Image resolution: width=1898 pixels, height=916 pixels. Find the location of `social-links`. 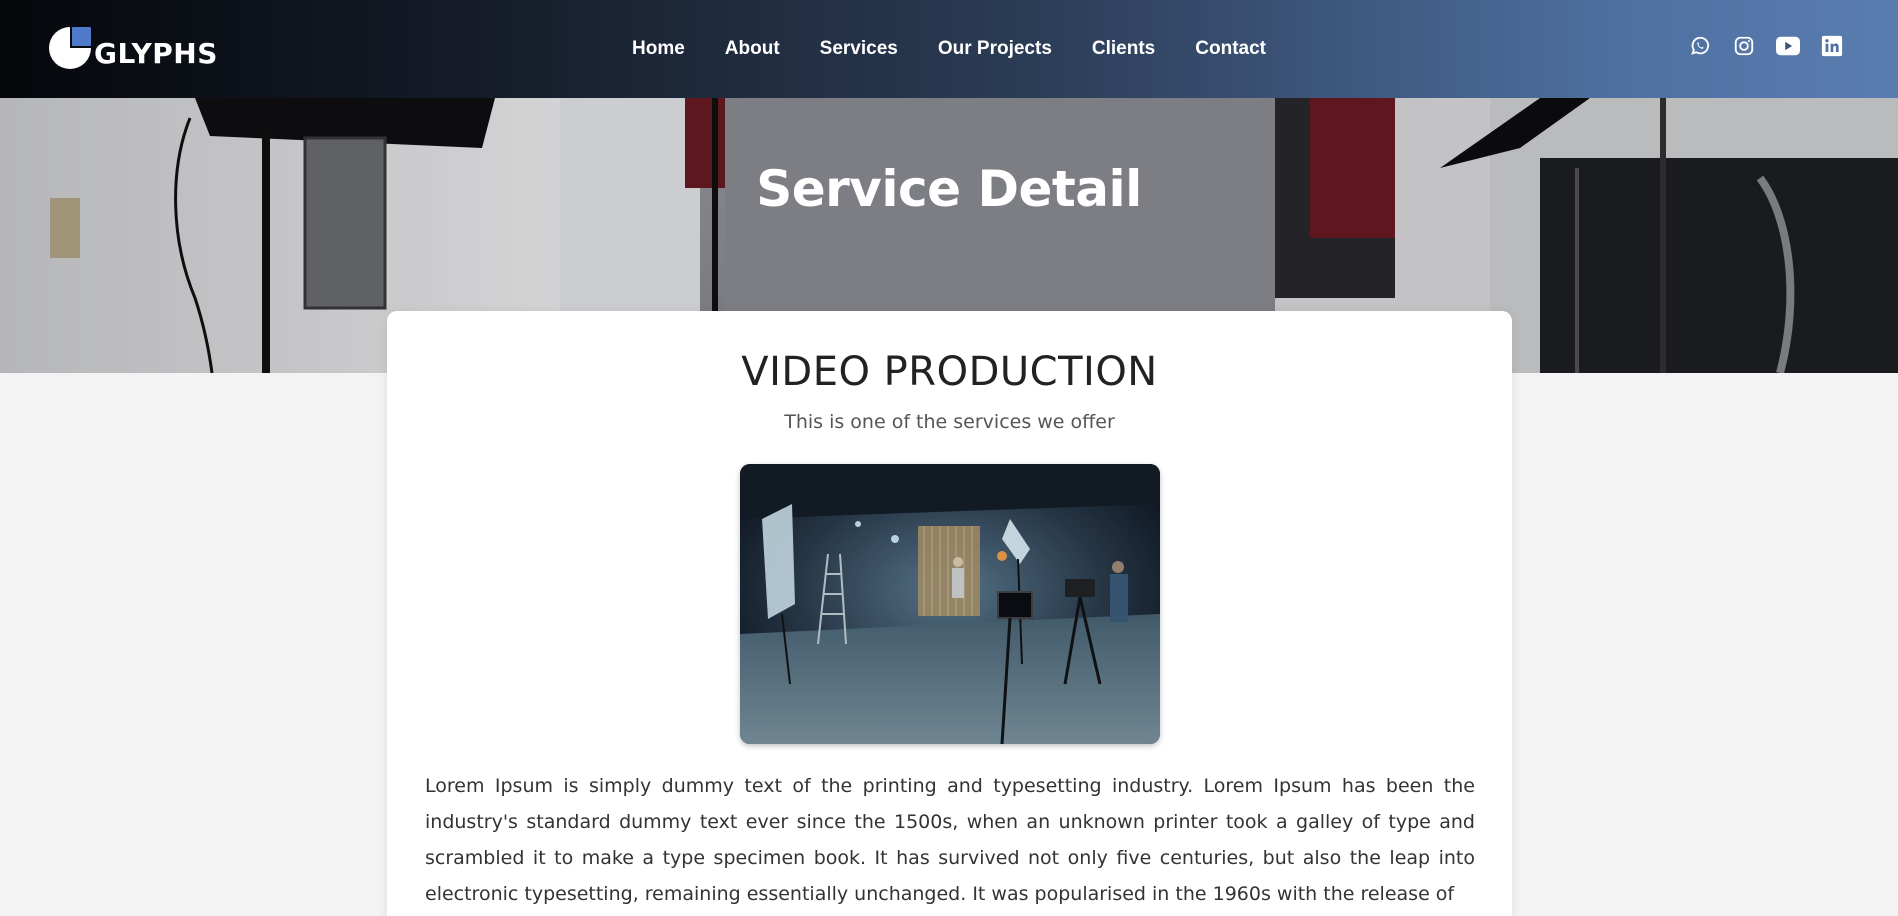

social-links is located at coordinates (1766, 46).